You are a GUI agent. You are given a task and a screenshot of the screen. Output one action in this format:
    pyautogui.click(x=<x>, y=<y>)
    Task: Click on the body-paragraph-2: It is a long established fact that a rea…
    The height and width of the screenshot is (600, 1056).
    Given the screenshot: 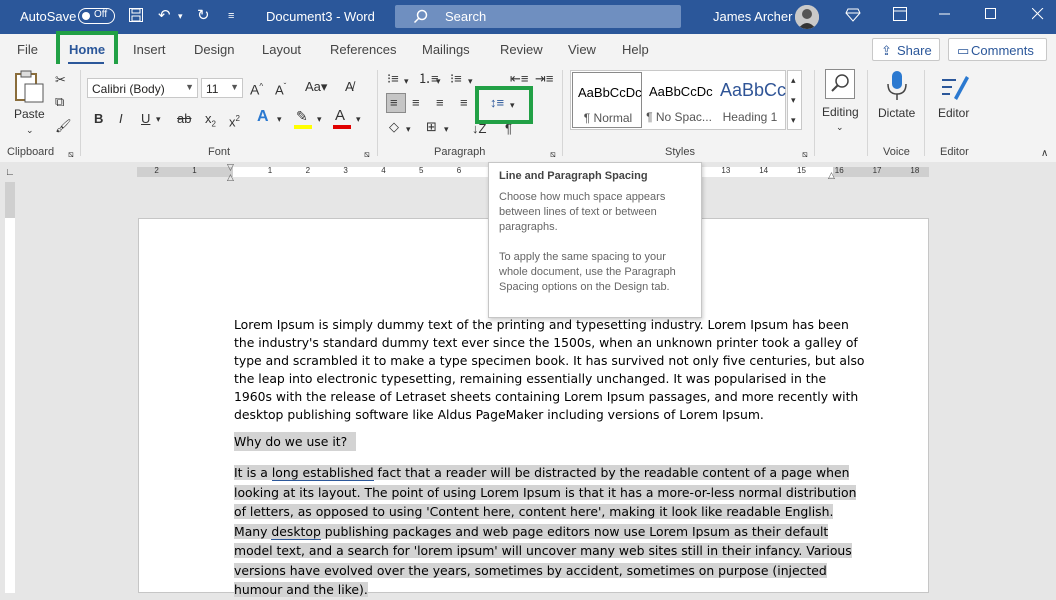 What is the action you would take?
    pyautogui.click(x=545, y=531)
    